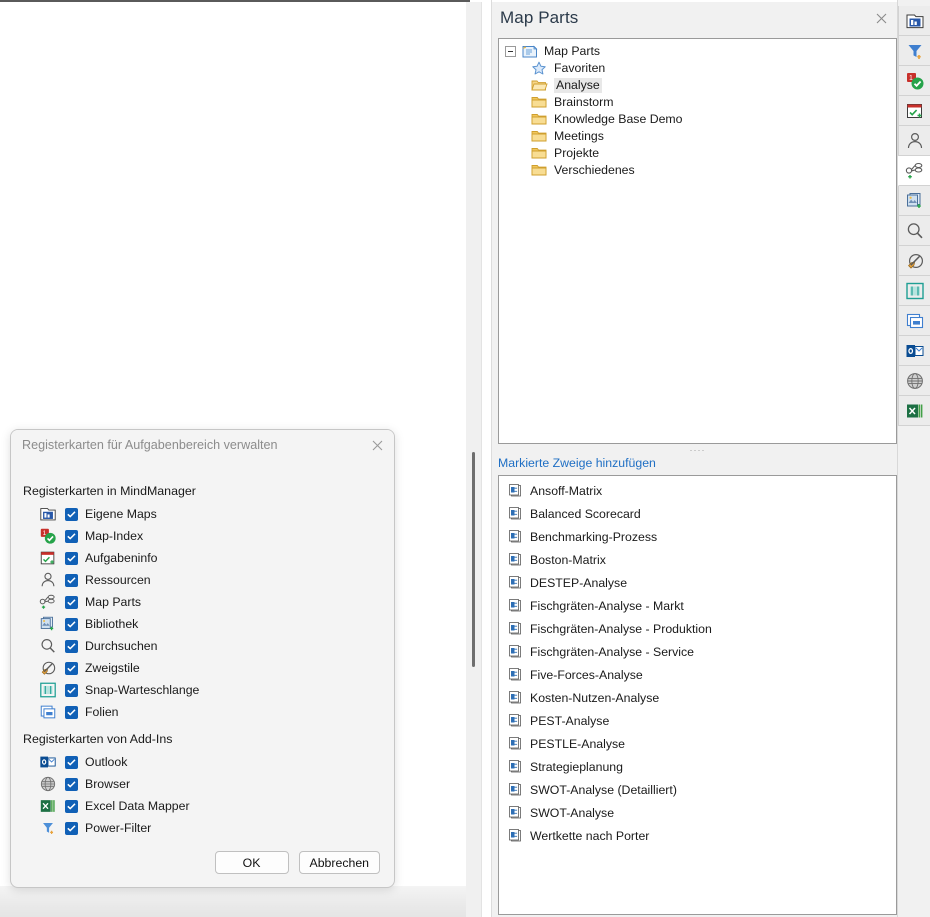 The height and width of the screenshot is (917, 930). Describe the element at coordinates (202, 536) in the screenshot. I see `option-row-map-index: 1 Map-Index` at that location.